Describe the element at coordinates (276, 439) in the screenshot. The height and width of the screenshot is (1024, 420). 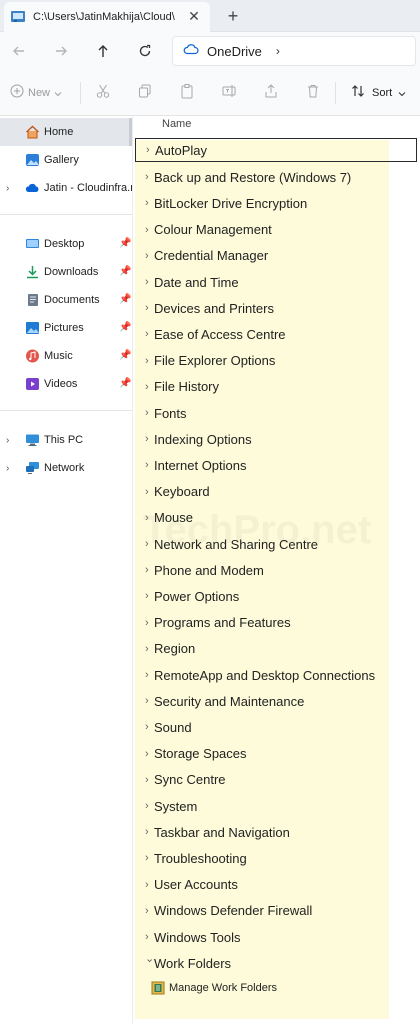
I see `list-item: › Indexing Options` at that location.